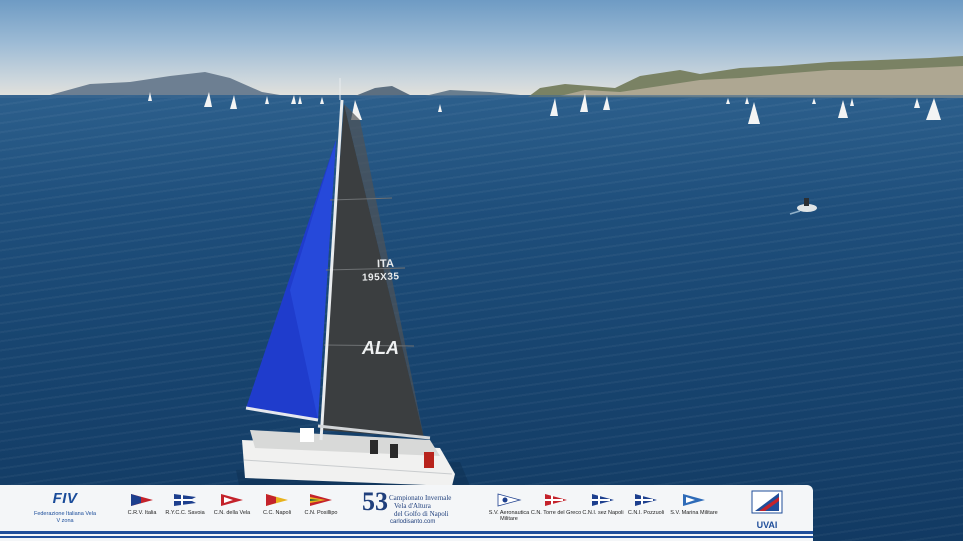 The image size is (963, 541). What do you see at coordinates (803, 206) in the screenshot?
I see `motor-dinghy` at bounding box center [803, 206].